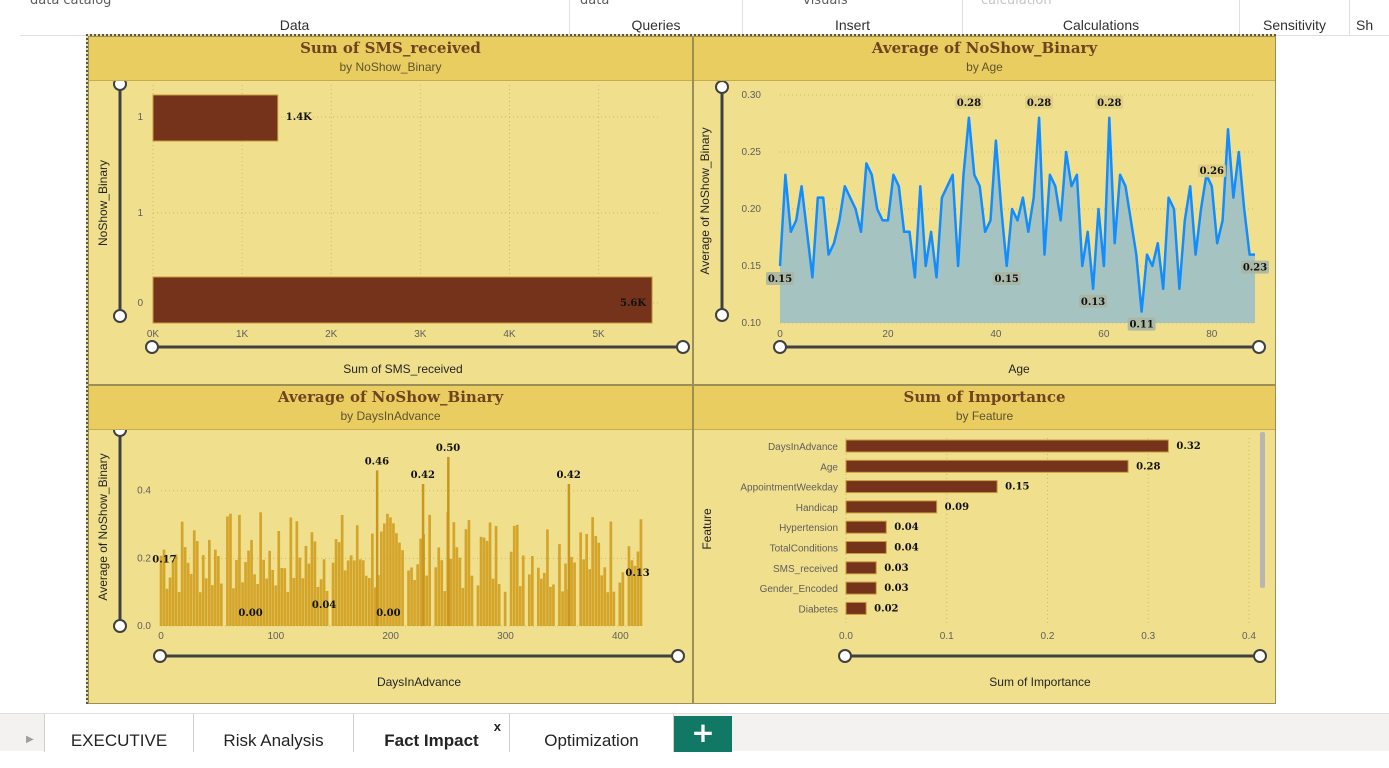 The image size is (1389, 768). What do you see at coordinates (1148, 636) in the screenshot?
I see `x-tick-label: 0.3` at bounding box center [1148, 636].